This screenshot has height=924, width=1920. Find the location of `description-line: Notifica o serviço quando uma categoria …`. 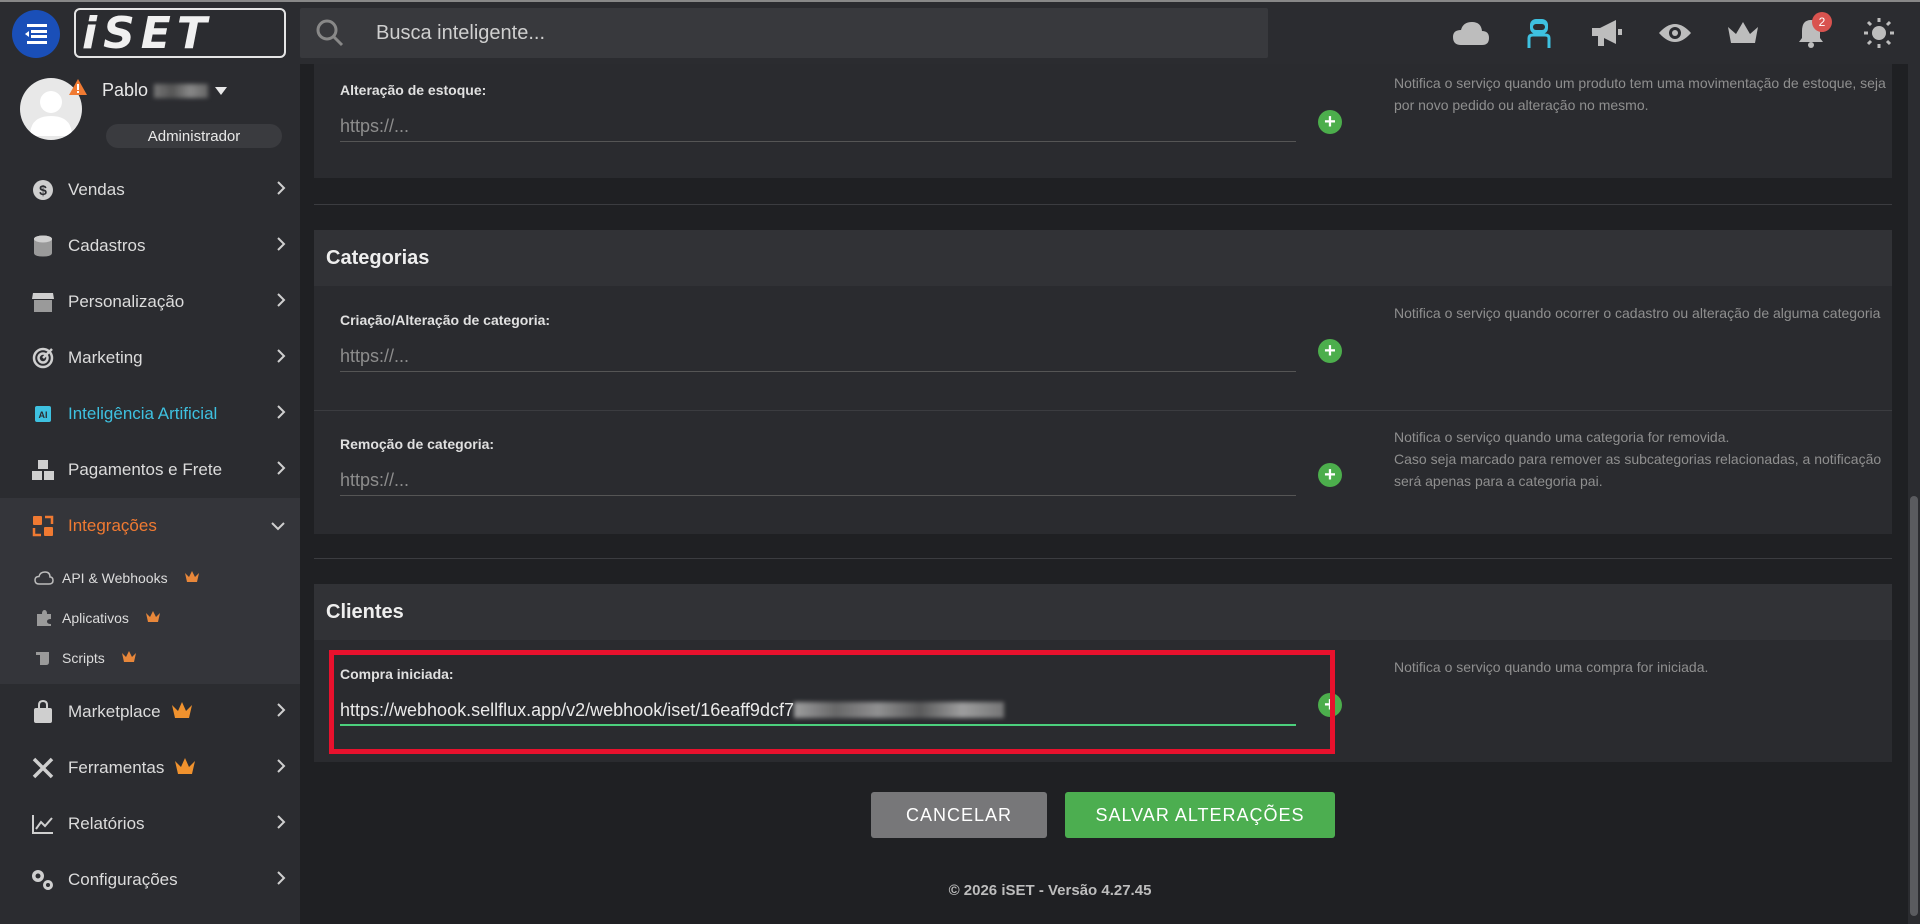

description-line: Notifica o serviço quando uma categoria … is located at coordinates (1562, 437).